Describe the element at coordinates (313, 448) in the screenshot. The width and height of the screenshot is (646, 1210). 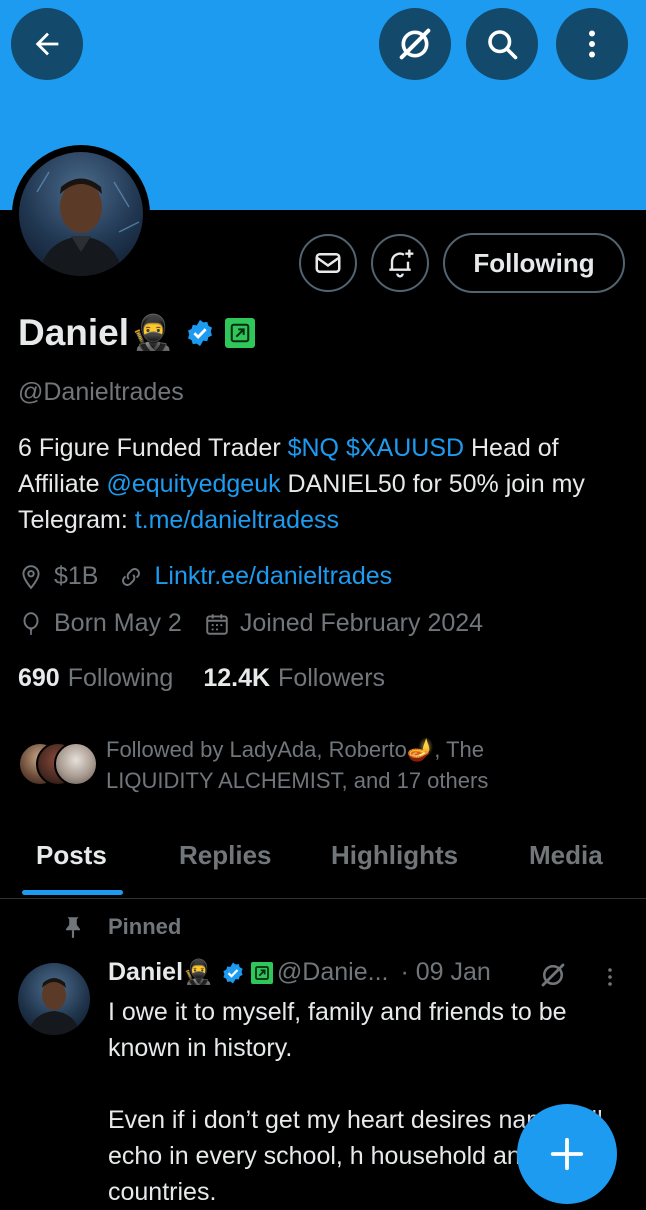
I see `cashtag-link-nq: $NQ` at that location.